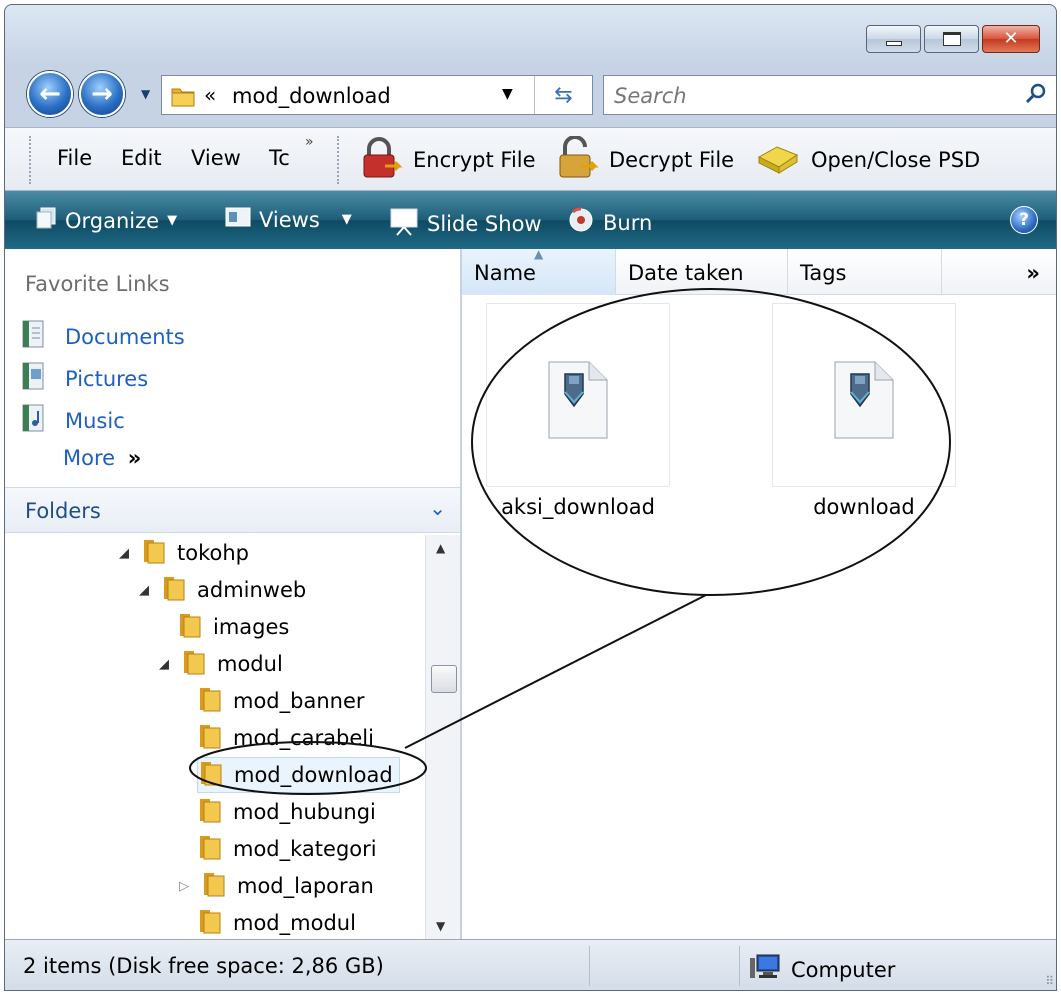  I want to click on tree-item-mod-kategori: mod_kategori, so click(287, 849).